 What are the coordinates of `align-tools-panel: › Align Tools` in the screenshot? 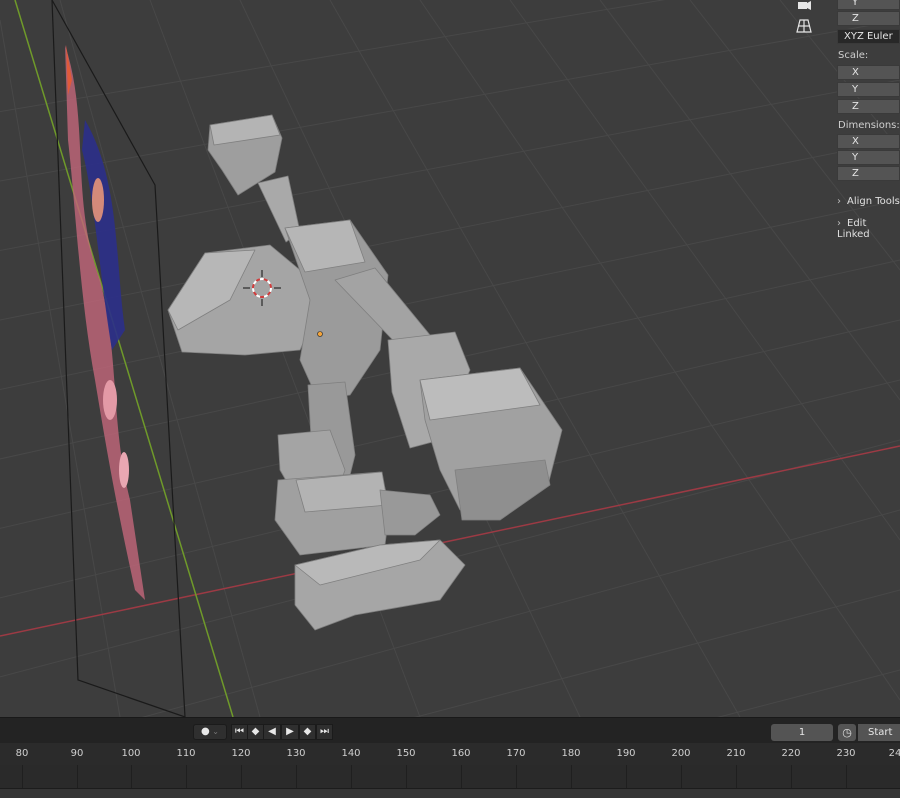 It's located at (868, 201).